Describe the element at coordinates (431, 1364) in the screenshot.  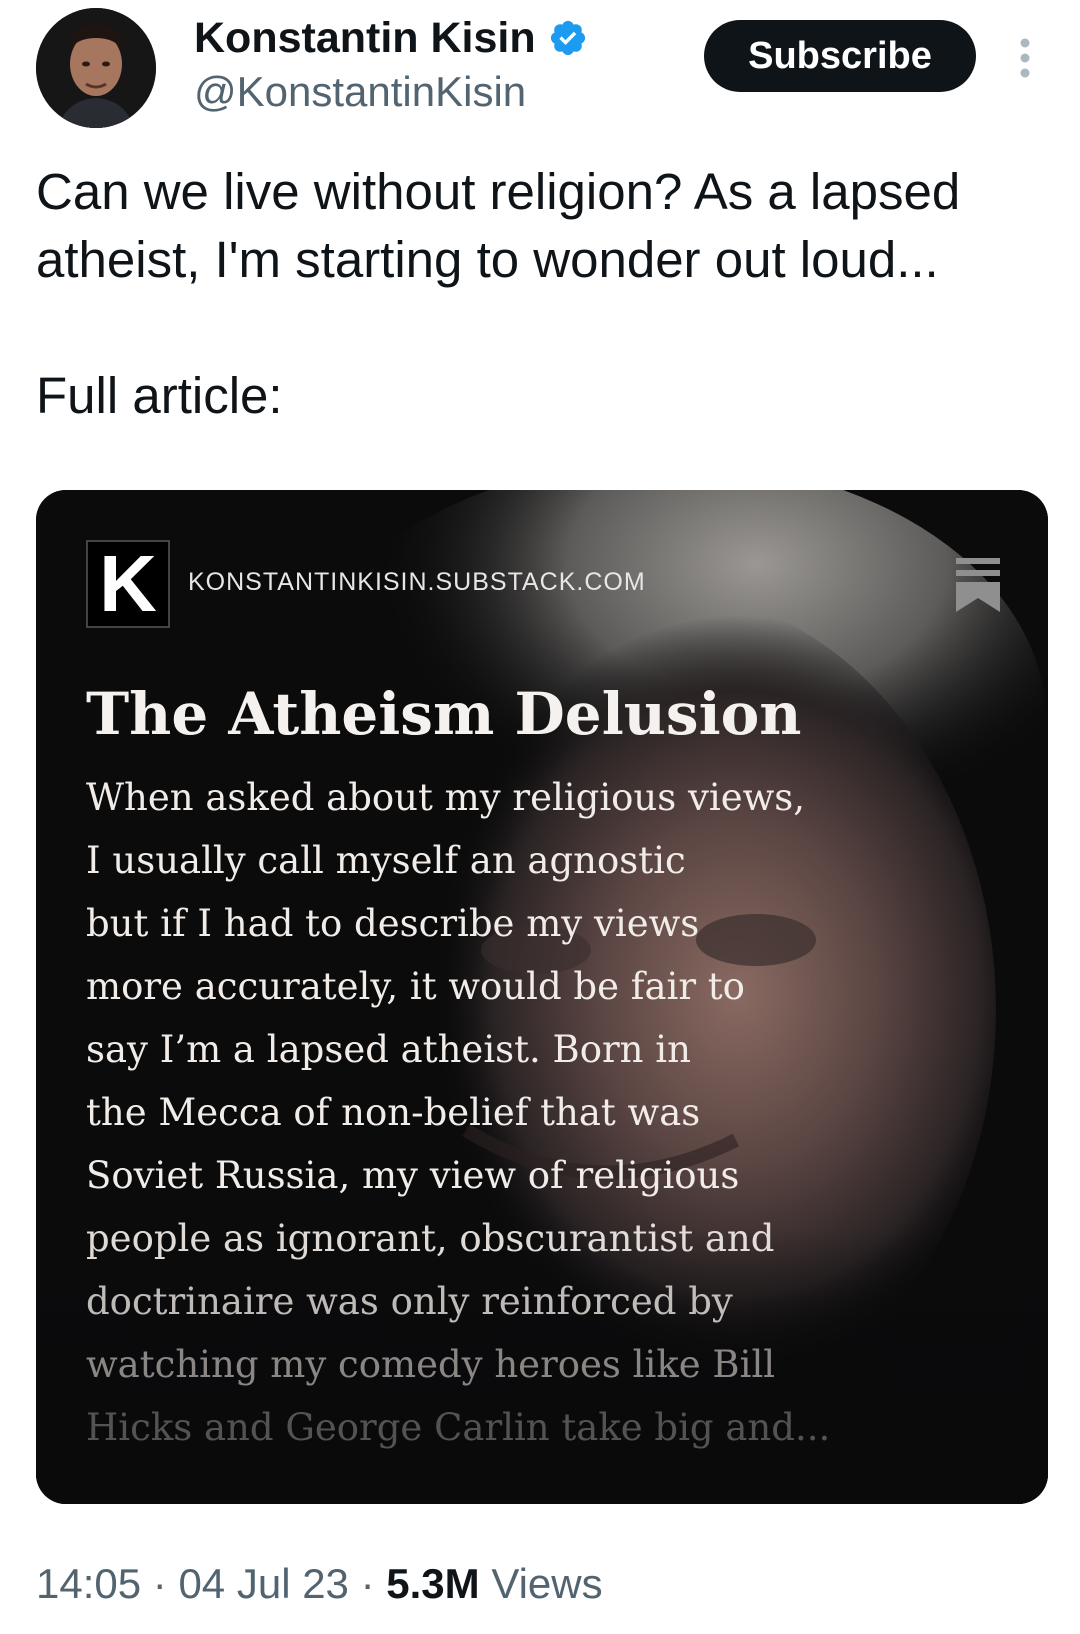
I see `excerpt-line: watching my comedy heroes like Bill` at that location.